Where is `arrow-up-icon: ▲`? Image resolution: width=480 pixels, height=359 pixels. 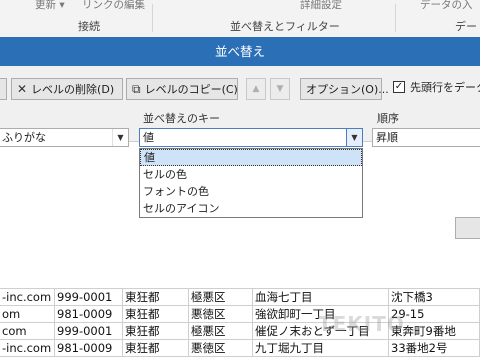 arrow-up-icon: ▲ is located at coordinates (256, 89).